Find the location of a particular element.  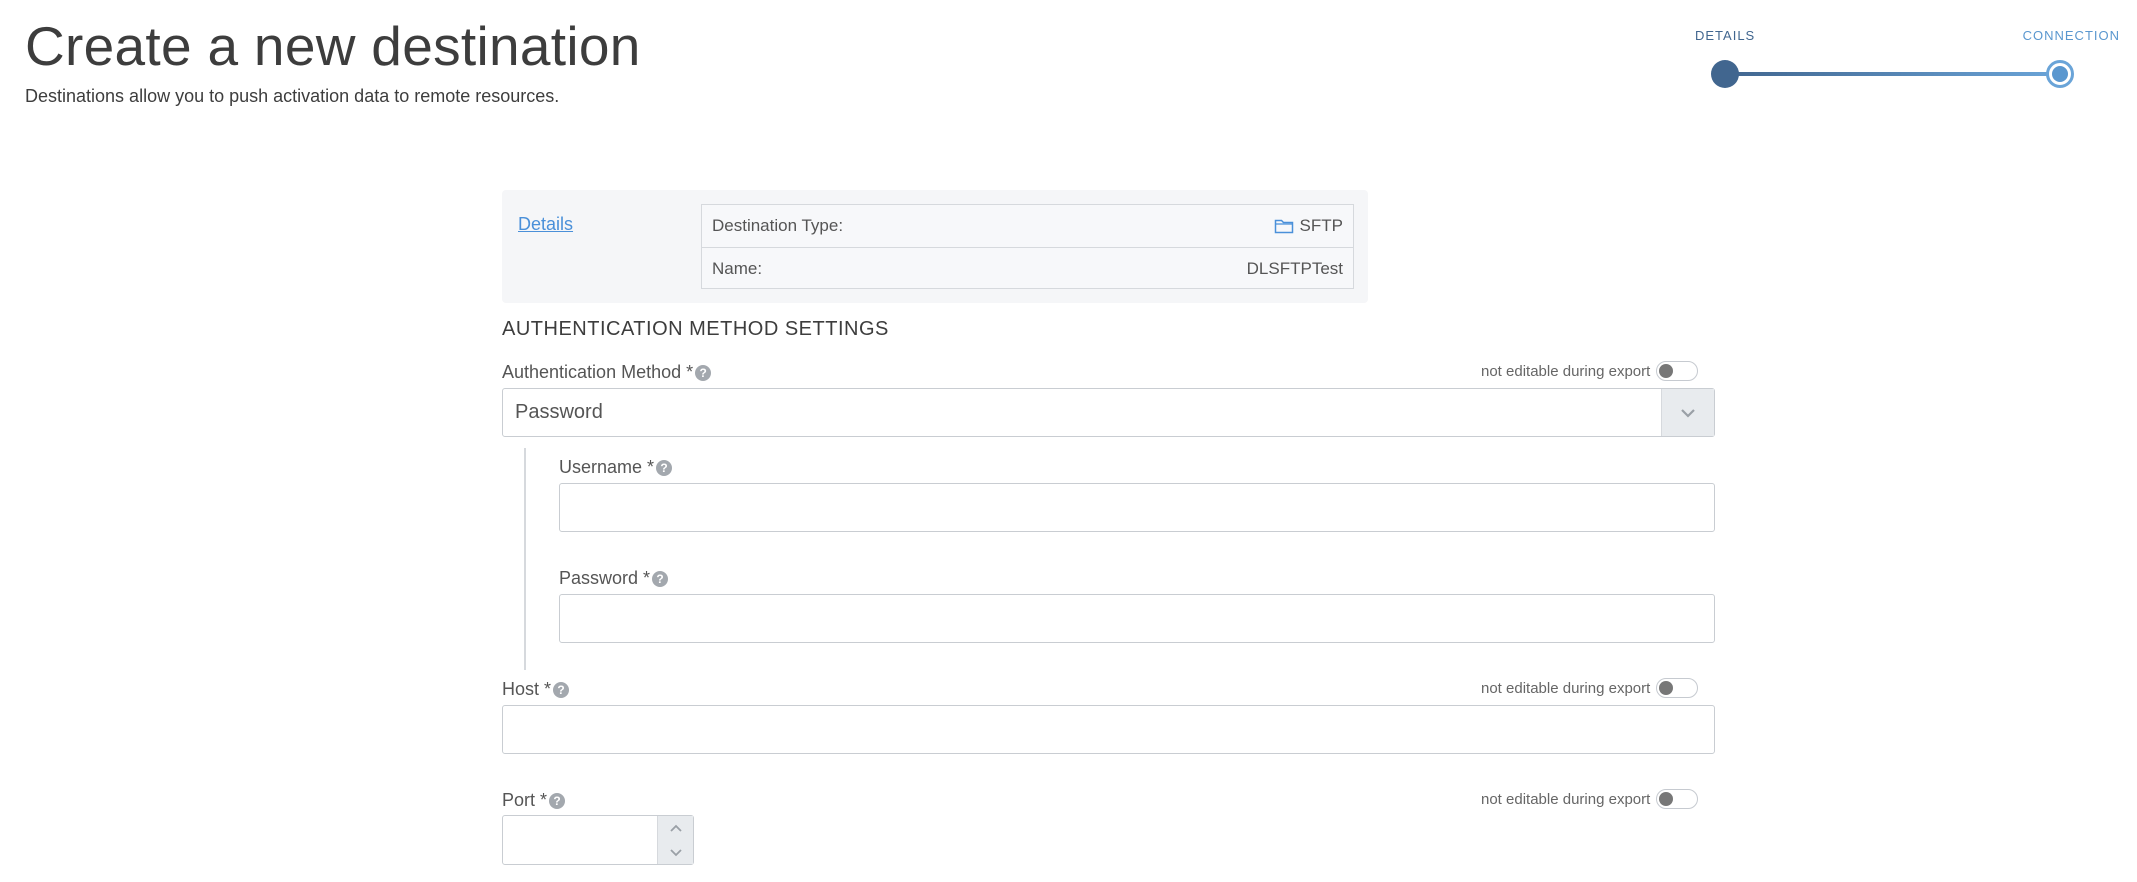

port-spinner is located at coordinates (675, 840).